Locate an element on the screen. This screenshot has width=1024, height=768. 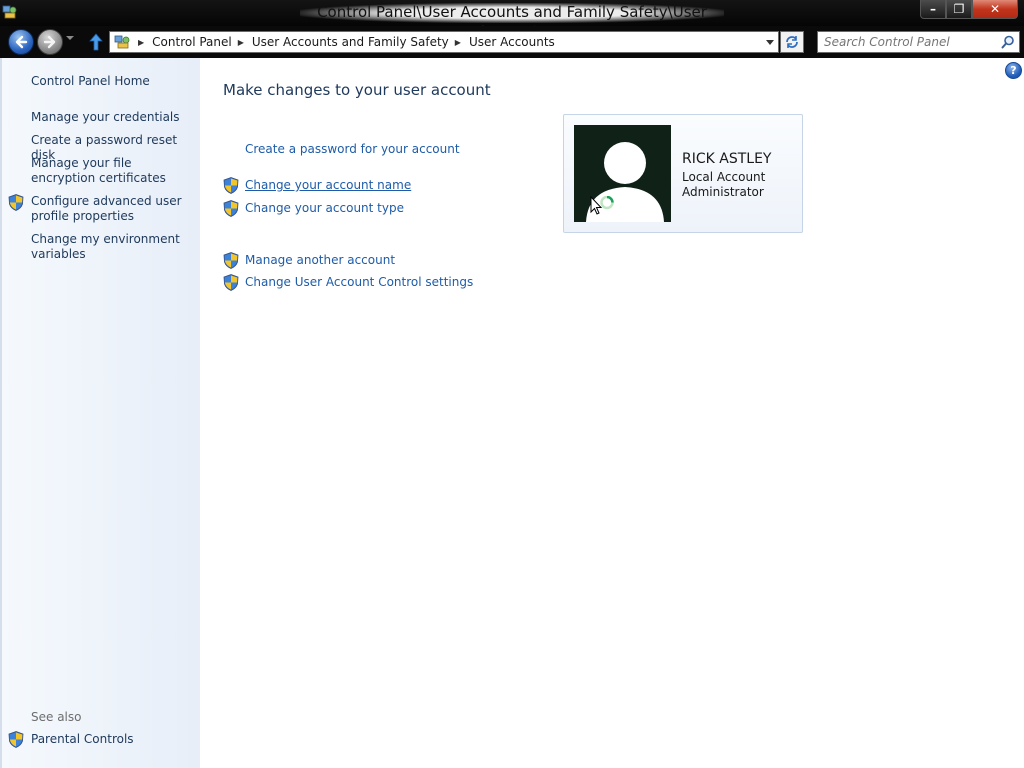
manage-credentials-link: Manage your credentials is located at coordinates (113, 117).